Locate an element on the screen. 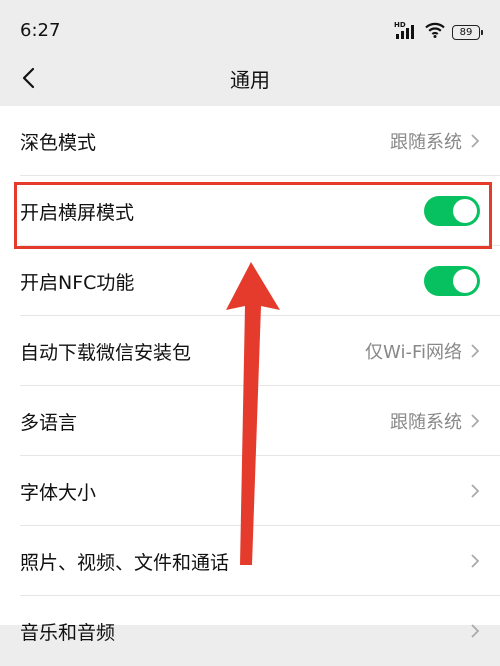 The image size is (500, 666). setting-music-audio: 音乐和音频 is located at coordinates (250, 631).